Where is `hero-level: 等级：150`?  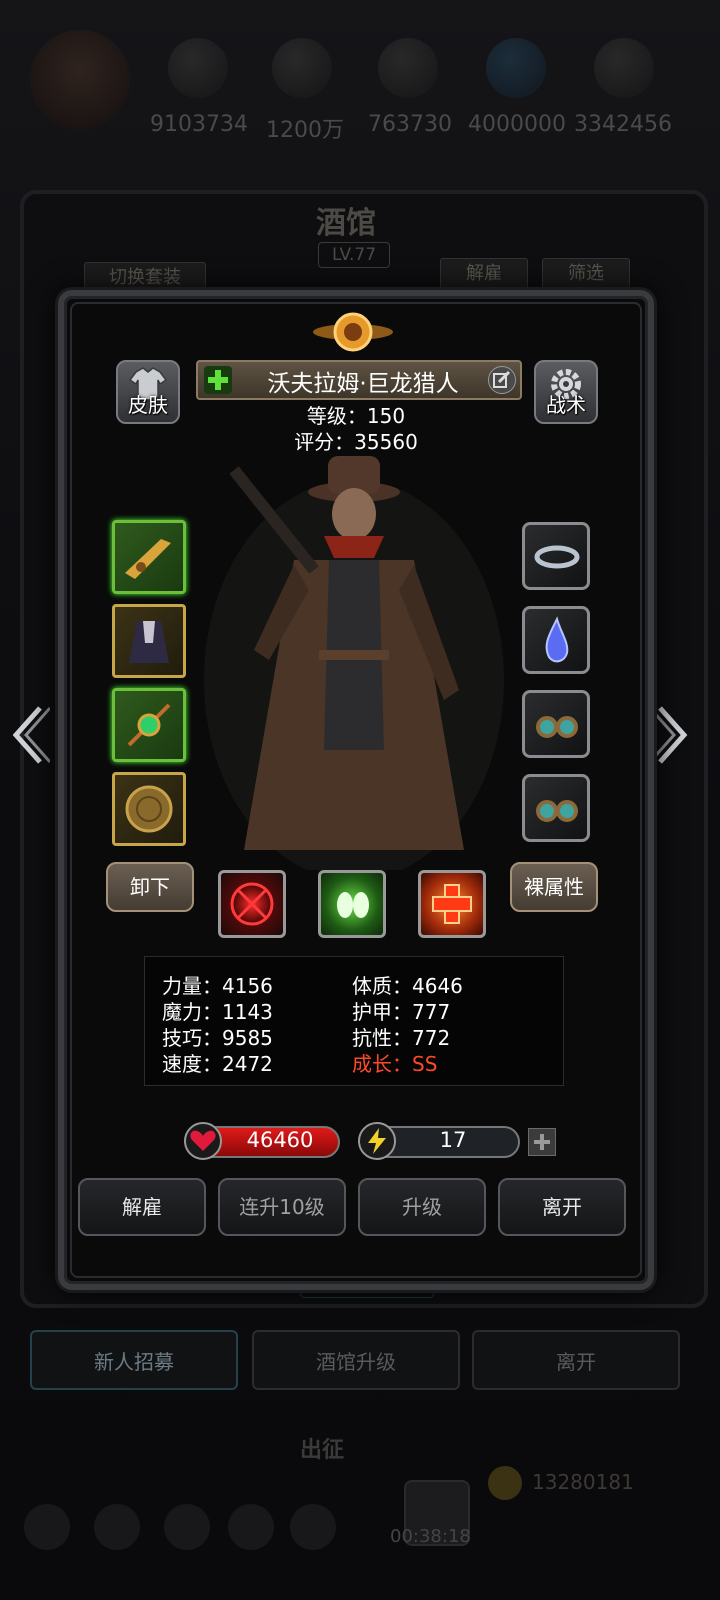
hero-level: 等级：150 is located at coordinates (356, 416).